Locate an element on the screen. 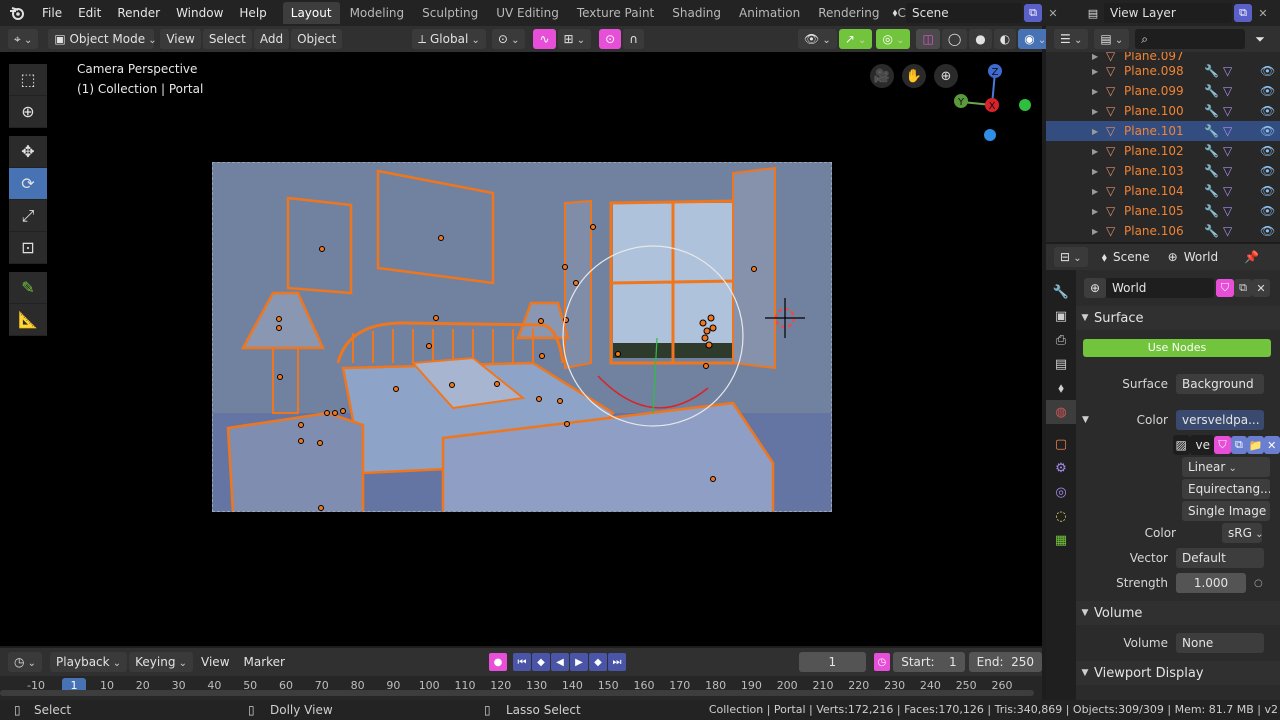 The width and height of the screenshot is (1280, 720). list-item: ▶ ▽ Plane.099 🔧▽ 👁 is located at coordinates (1163, 91).